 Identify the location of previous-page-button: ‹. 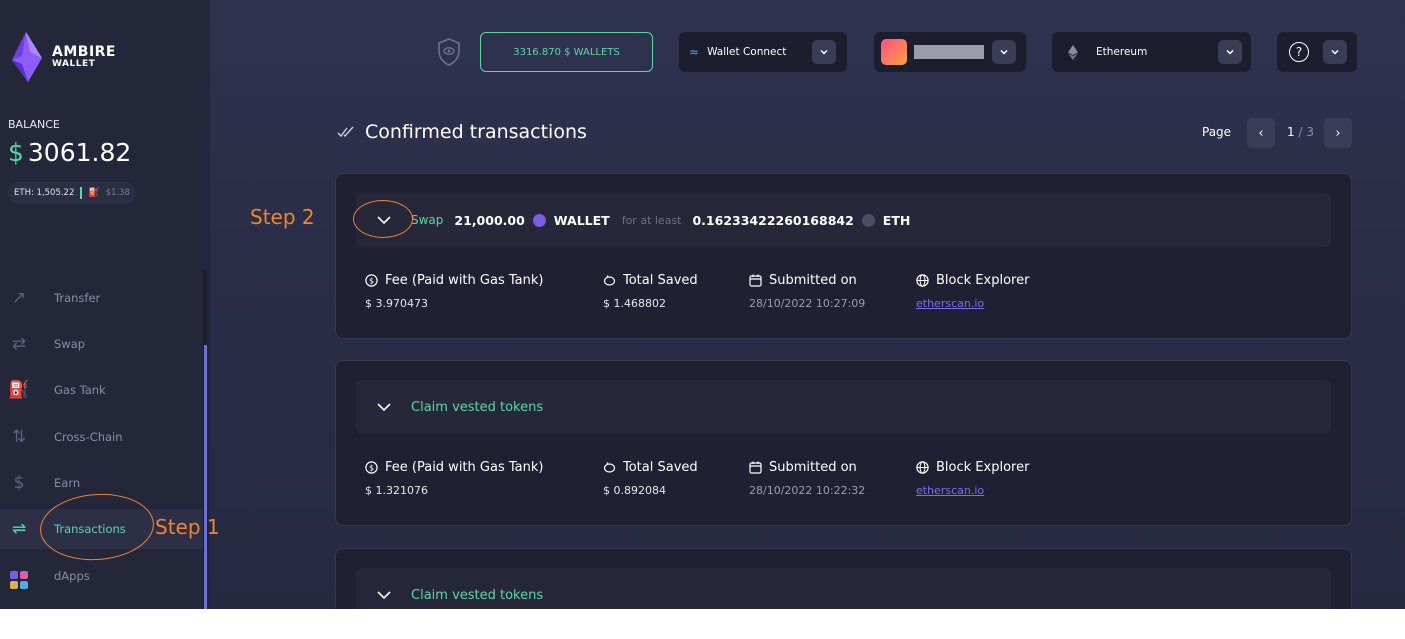
(1261, 133).